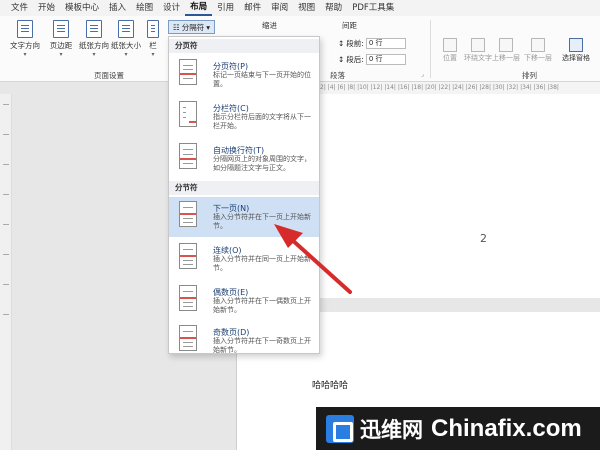 This screenshot has height=450, width=600. I want to click on send-backward-label: 下移一层, so click(538, 58).